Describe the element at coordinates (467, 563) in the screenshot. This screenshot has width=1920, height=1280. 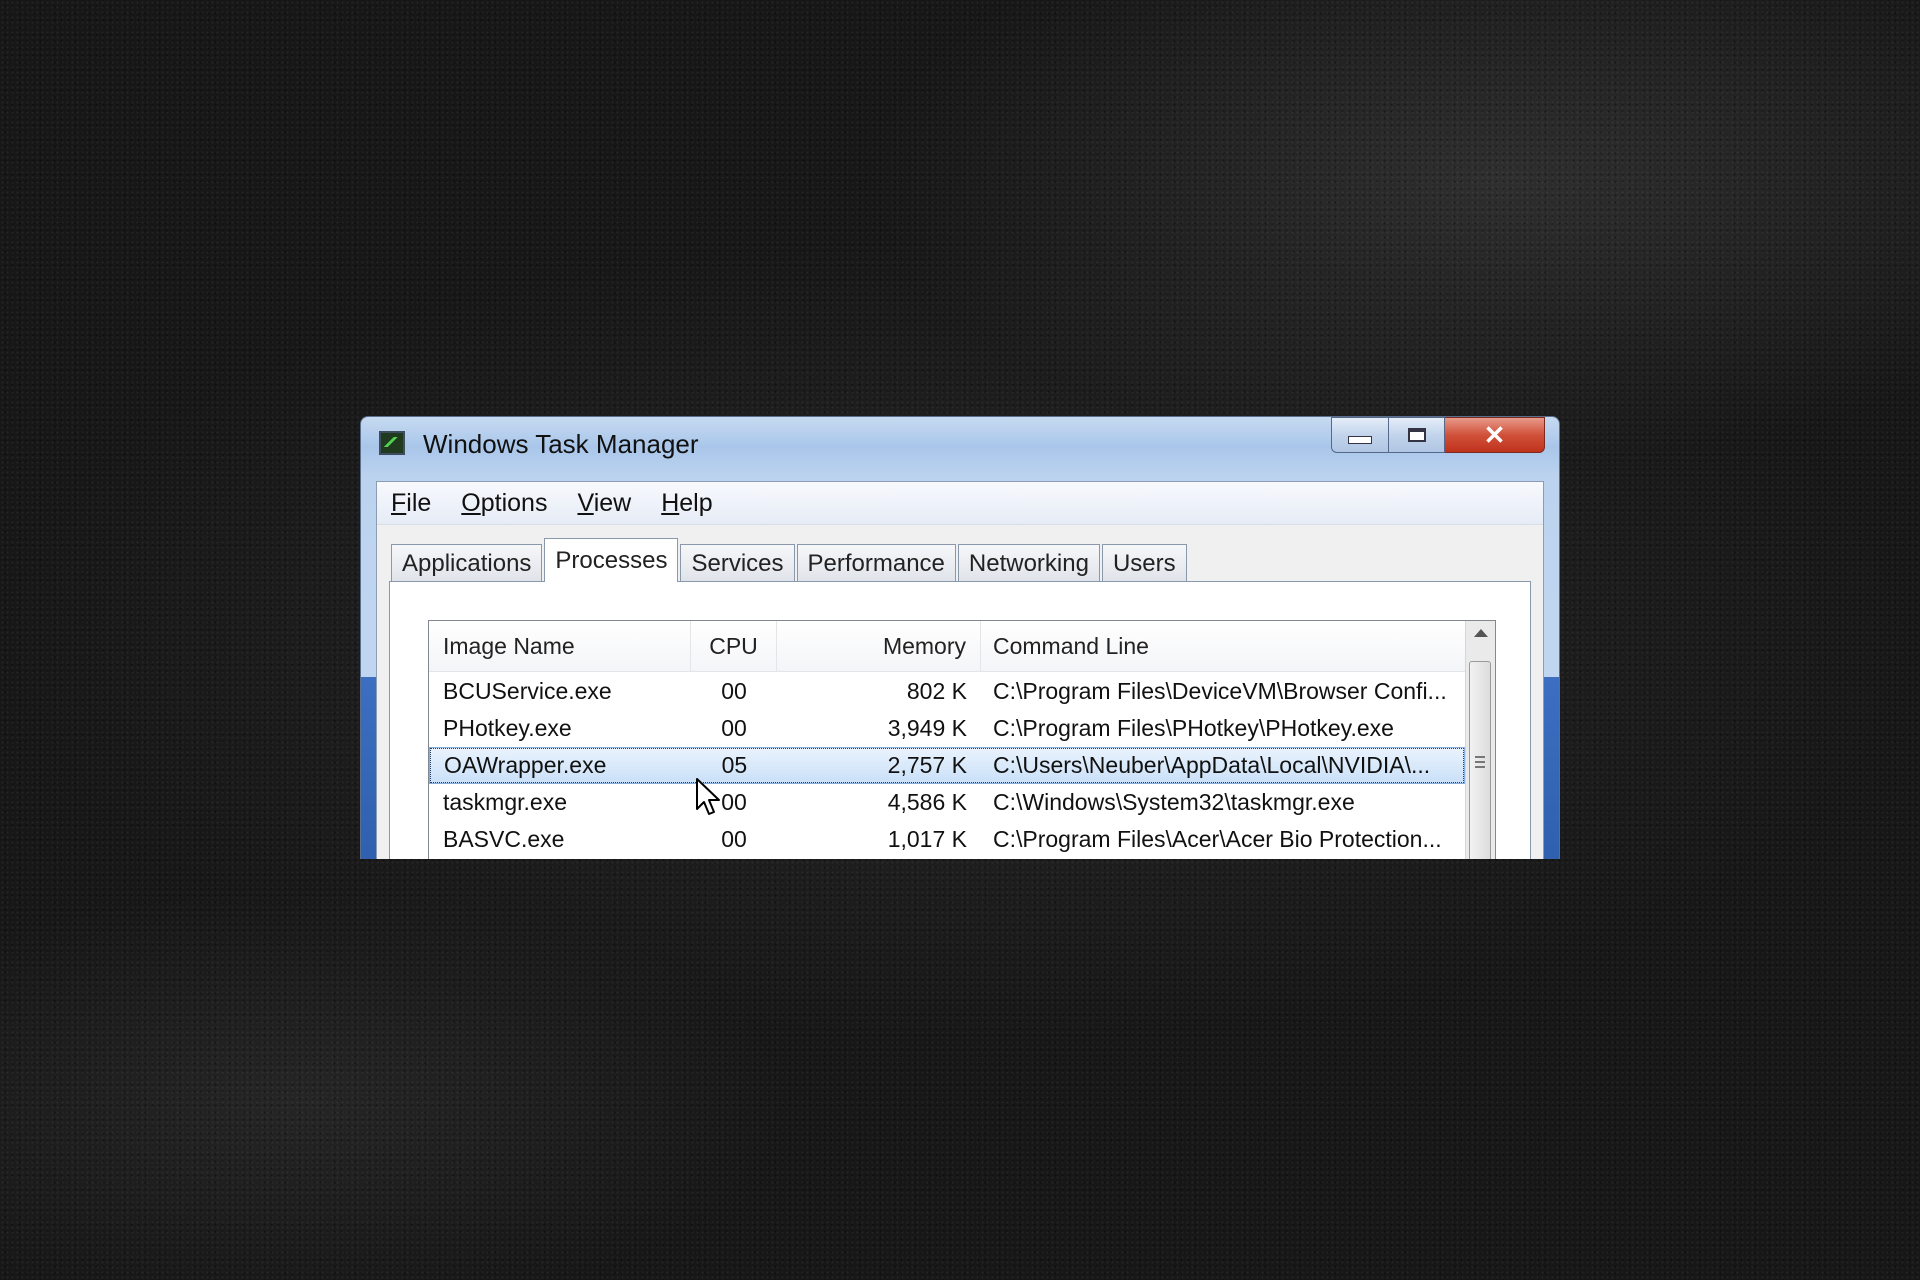
I see `tab-applications: Applications` at that location.